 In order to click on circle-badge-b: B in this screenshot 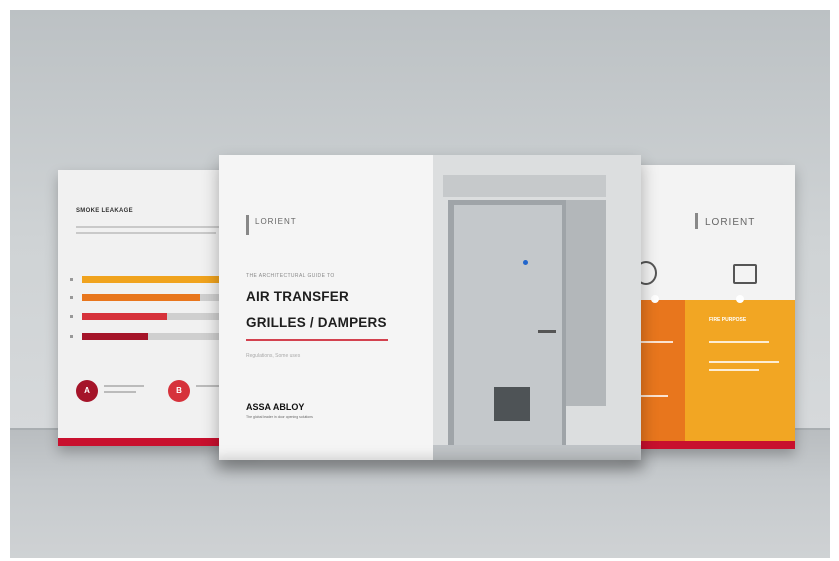, I will do `click(179, 391)`.